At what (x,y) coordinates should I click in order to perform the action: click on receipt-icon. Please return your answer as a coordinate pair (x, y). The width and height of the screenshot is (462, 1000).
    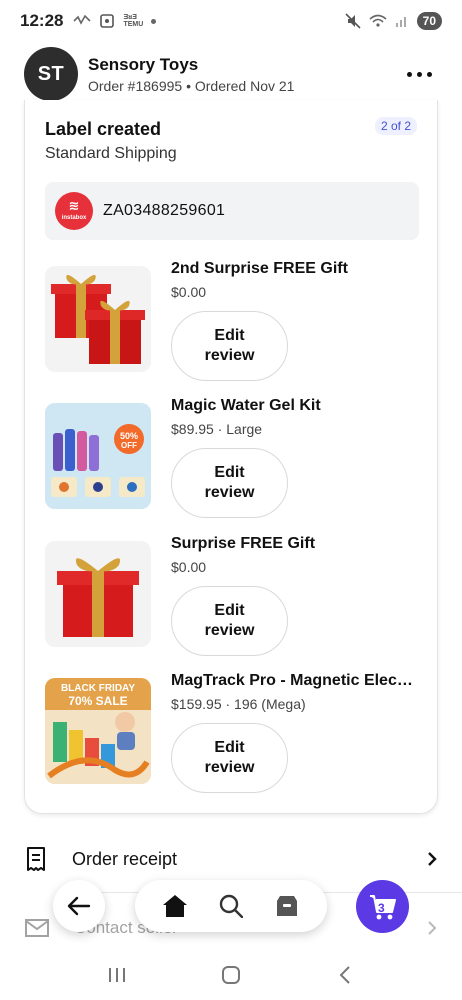
    Looking at the image, I should click on (36, 859).